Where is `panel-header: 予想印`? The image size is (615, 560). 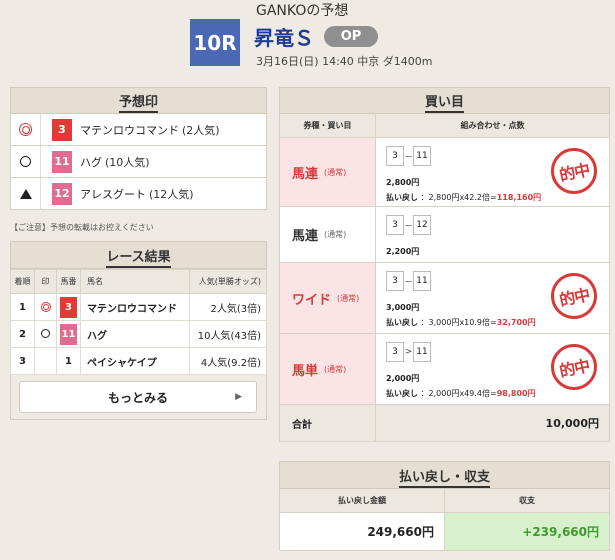 panel-header: 予想印 is located at coordinates (138, 100).